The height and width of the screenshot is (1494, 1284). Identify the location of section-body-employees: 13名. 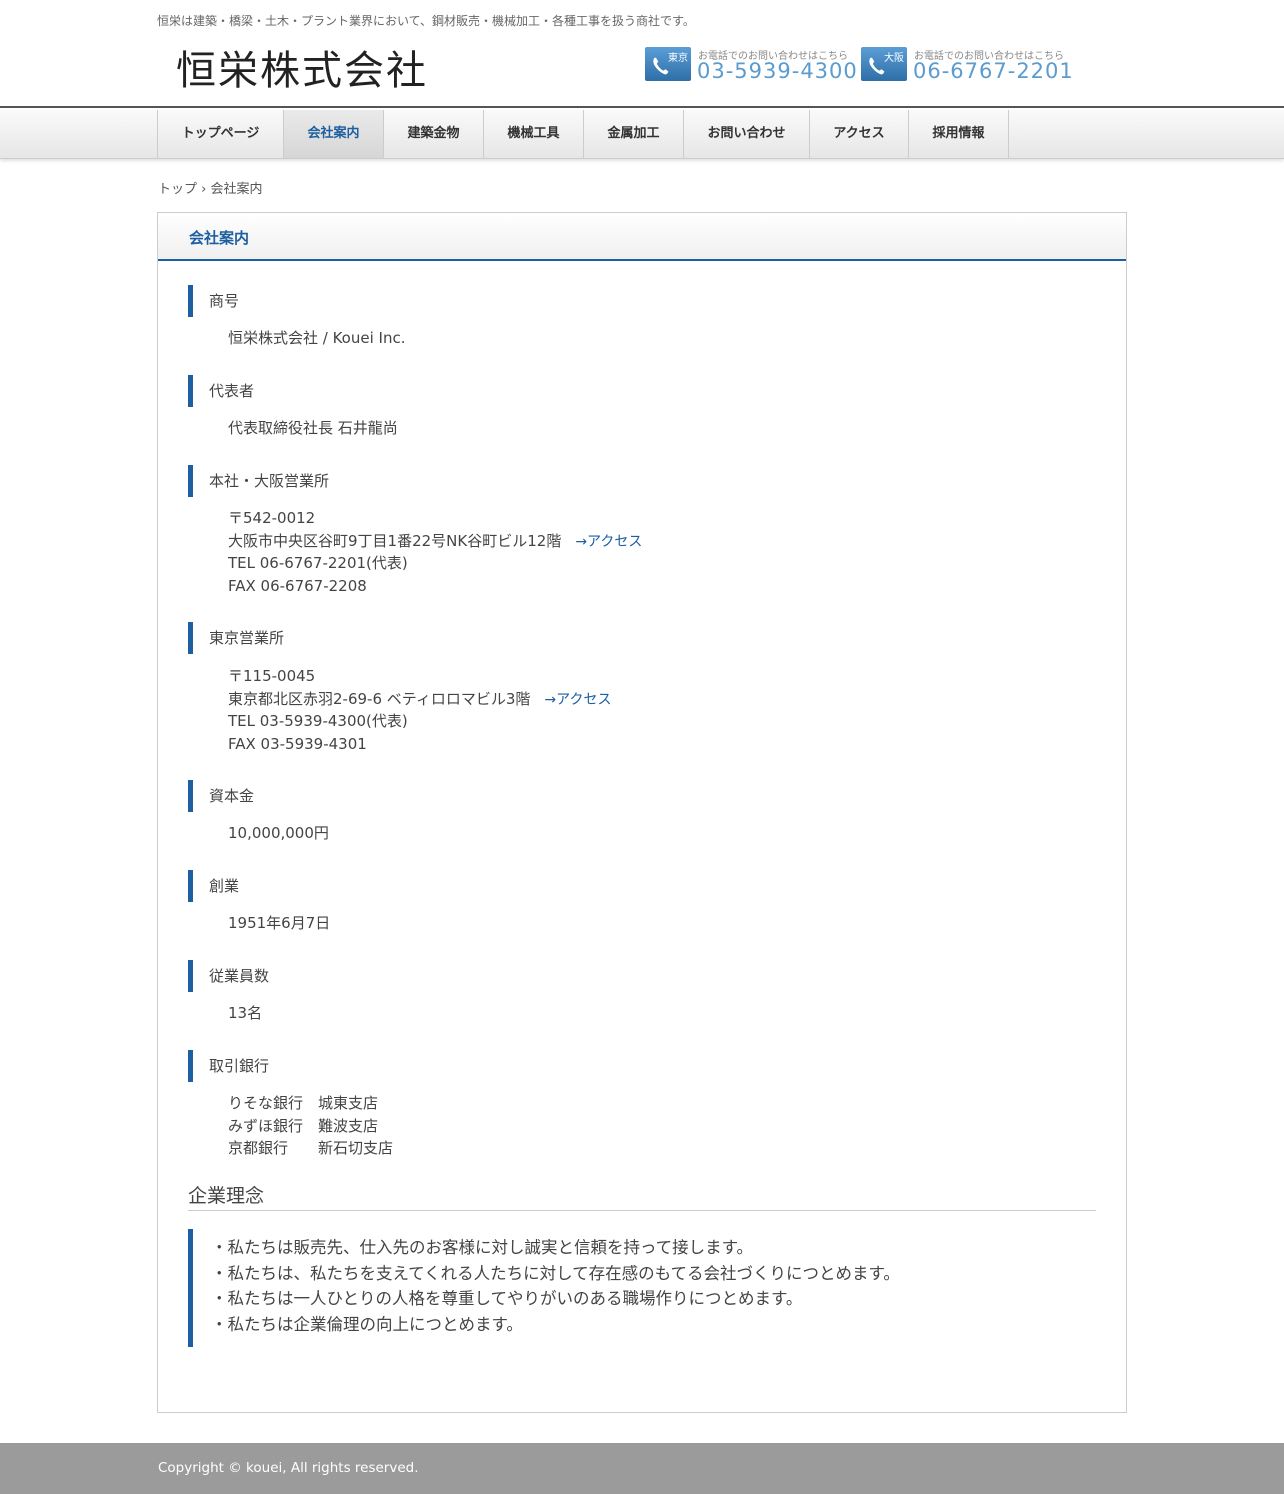
(245, 1013).